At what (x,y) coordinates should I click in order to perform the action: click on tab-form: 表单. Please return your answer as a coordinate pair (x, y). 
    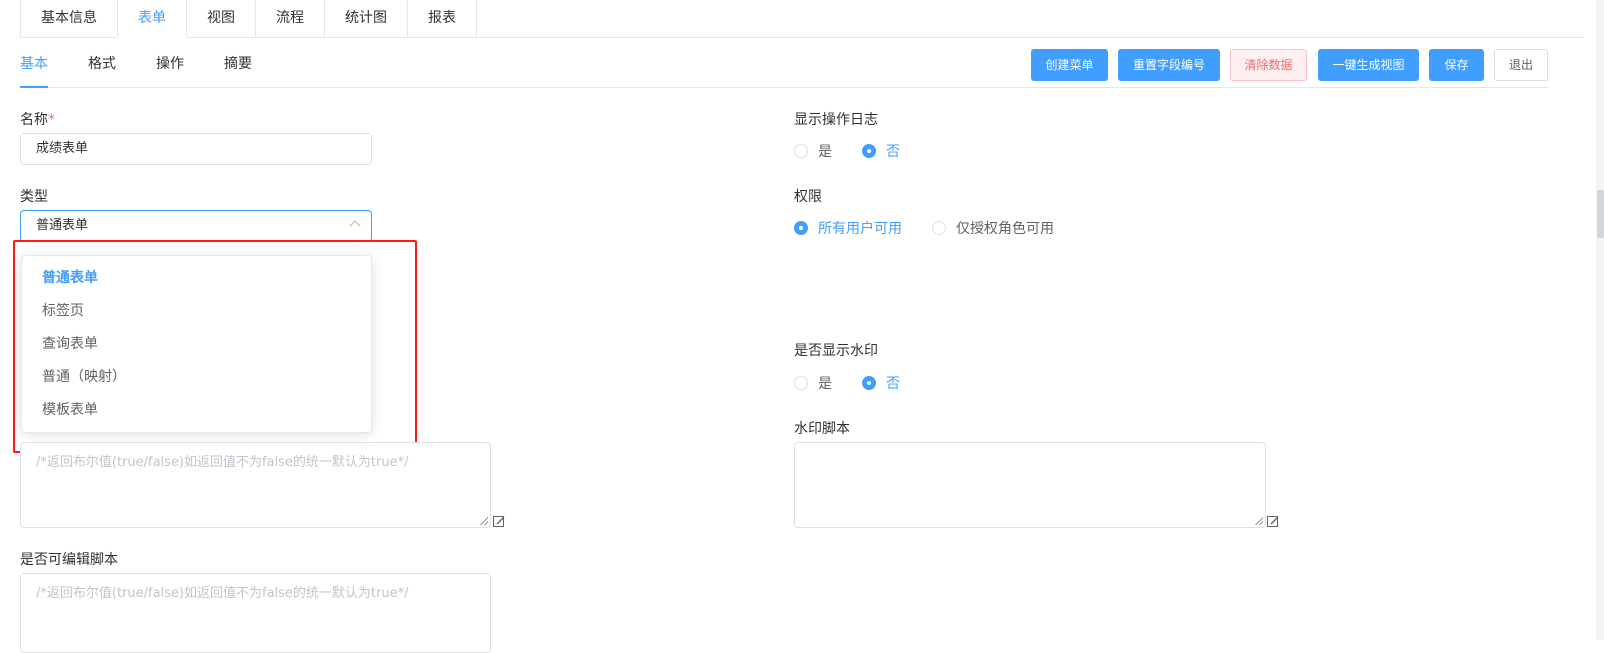
    Looking at the image, I should click on (152, 19).